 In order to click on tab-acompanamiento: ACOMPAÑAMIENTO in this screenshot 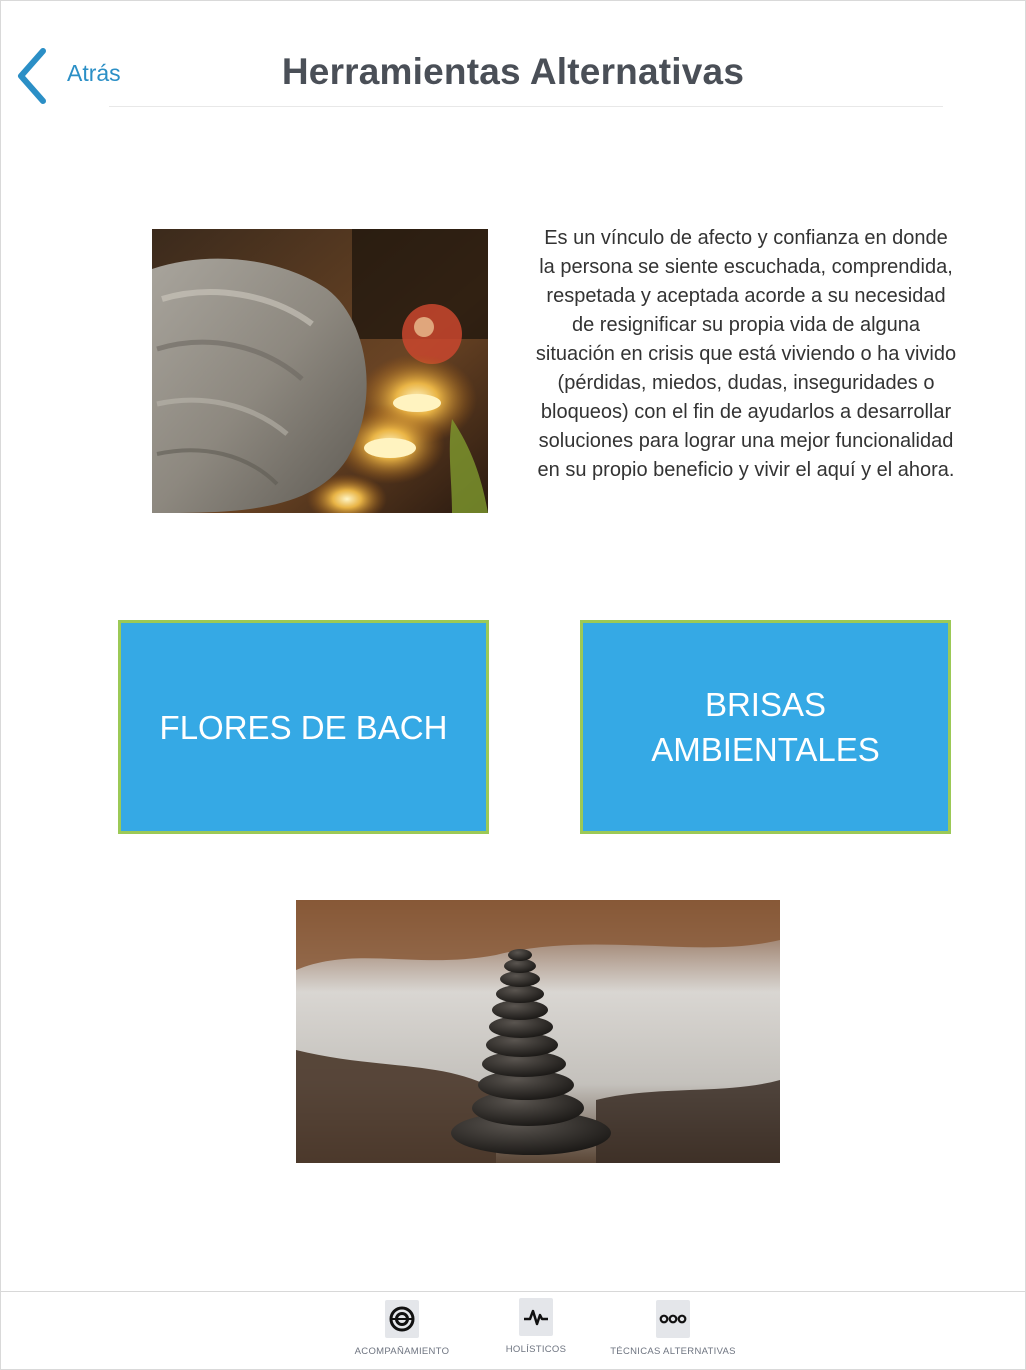, I will do `click(402, 1328)`.